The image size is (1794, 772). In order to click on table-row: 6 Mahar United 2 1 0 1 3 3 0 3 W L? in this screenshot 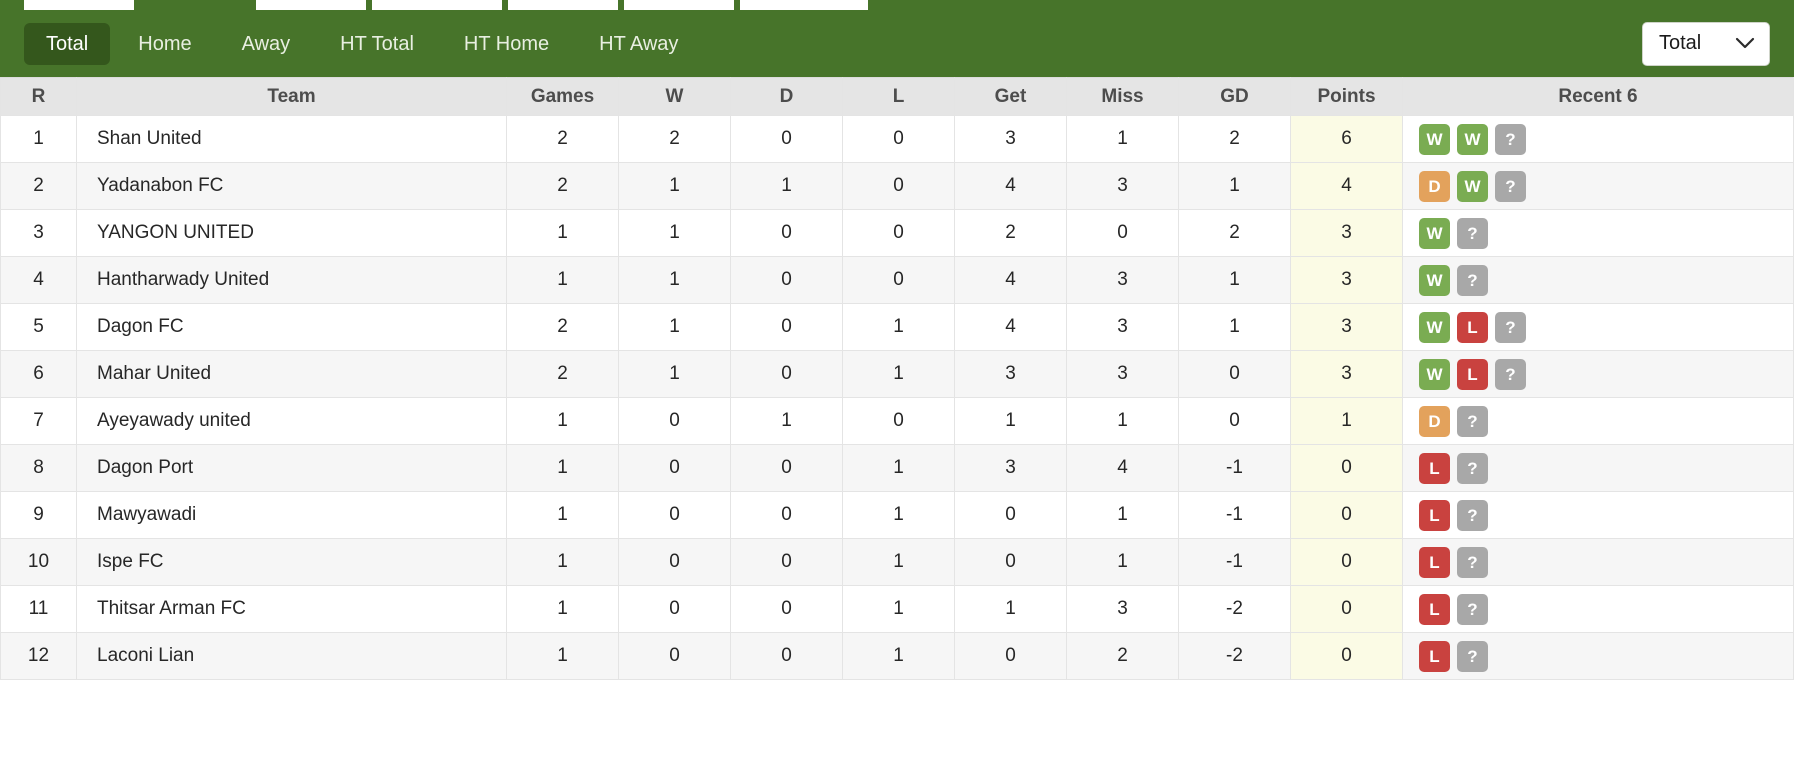, I will do `click(897, 374)`.